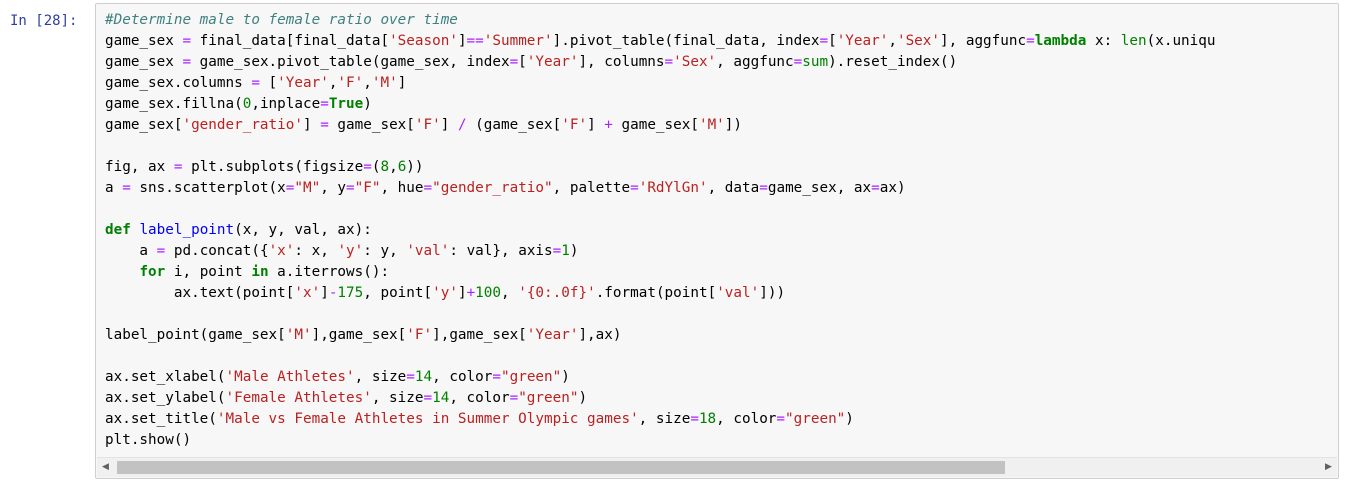  What do you see at coordinates (488, 293) in the screenshot?
I see `code-token: 100` at bounding box center [488, 293].